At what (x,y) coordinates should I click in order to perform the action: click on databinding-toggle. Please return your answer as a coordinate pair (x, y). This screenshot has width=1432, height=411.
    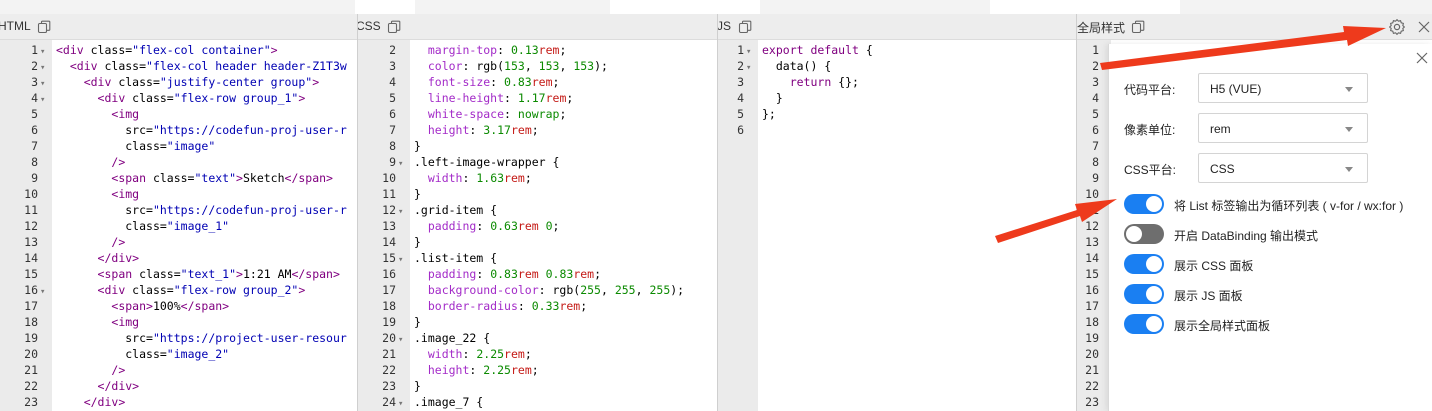
    Looking at the image, I should click on (1144, 234).